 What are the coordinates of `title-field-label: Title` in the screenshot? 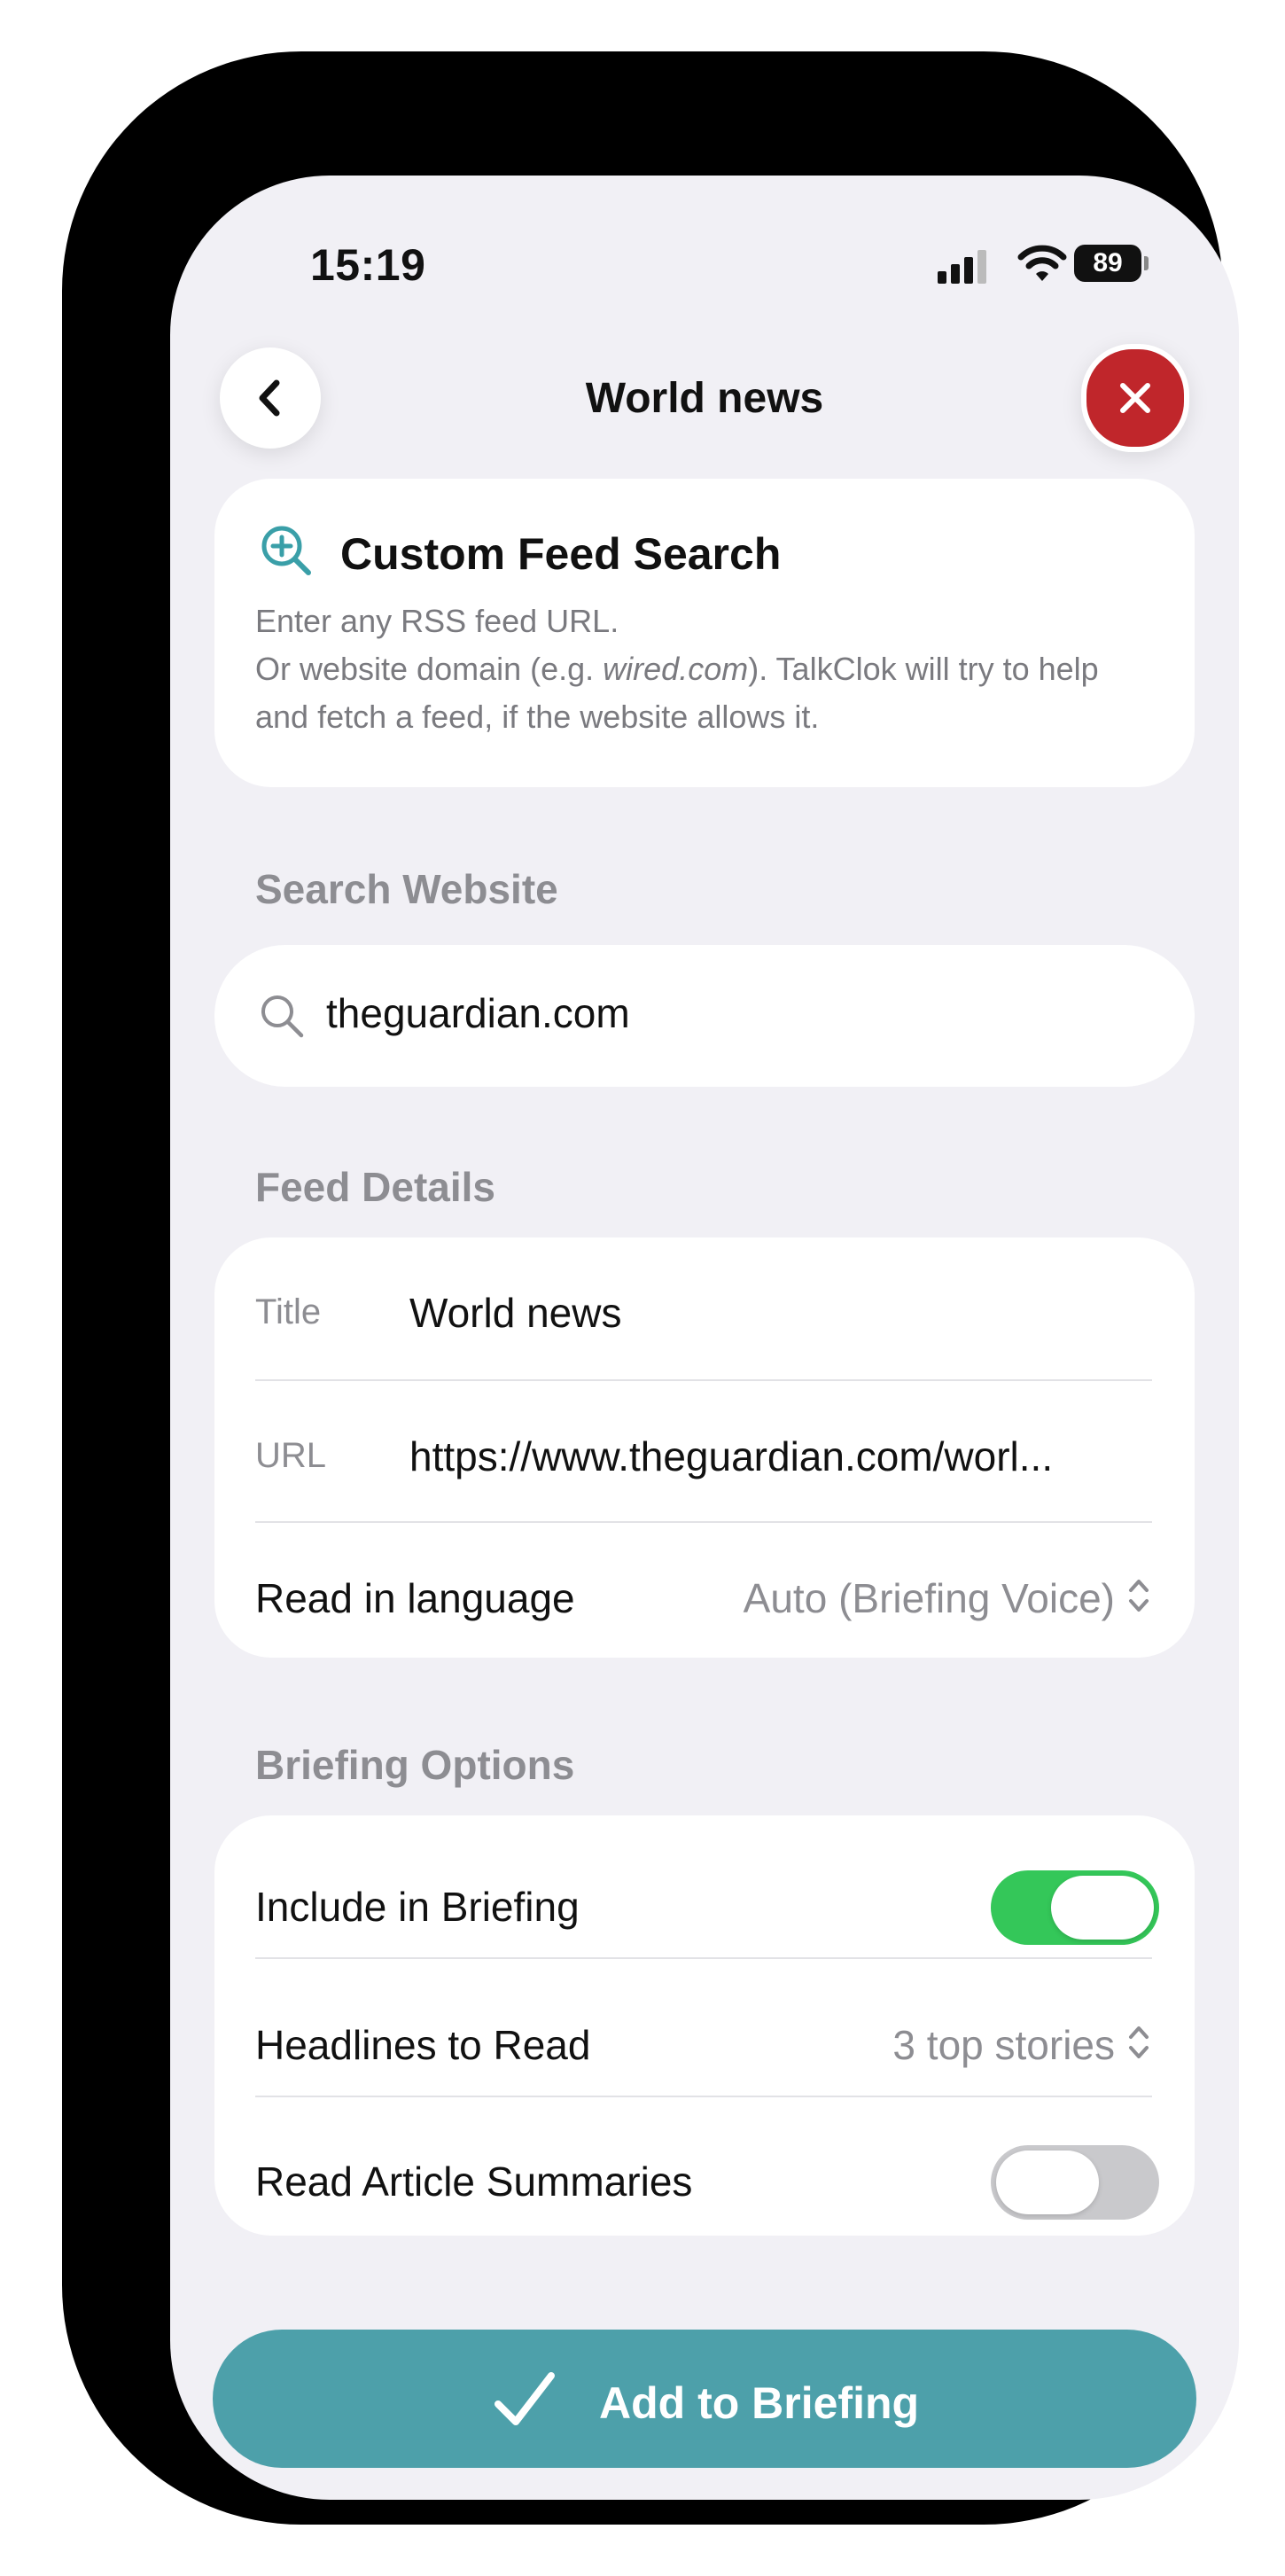 It's located at (288, 1311).